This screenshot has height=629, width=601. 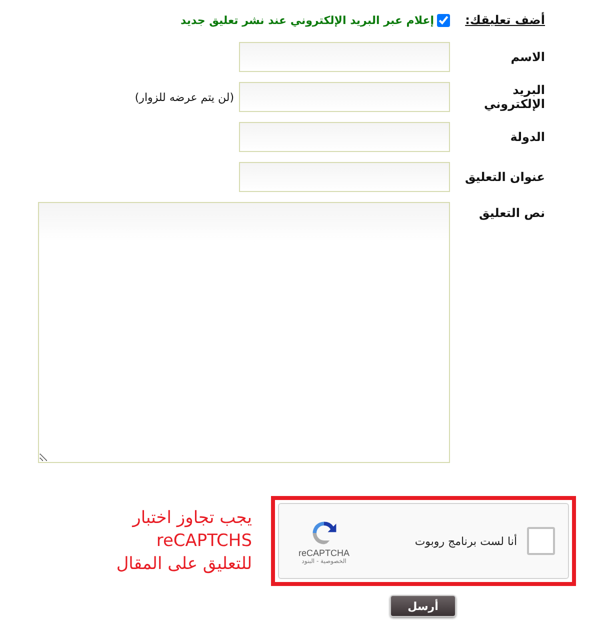 What do you see at coordinates (184, 97) in the screenshot?
I see `field-note: (لن يتم عرضه للزوار)` at bounding box center [184, 97].